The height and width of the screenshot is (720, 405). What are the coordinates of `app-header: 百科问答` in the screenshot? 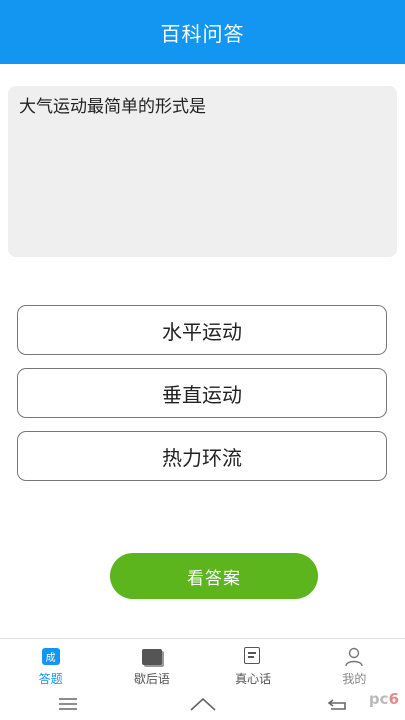 It's located at (202, 32).